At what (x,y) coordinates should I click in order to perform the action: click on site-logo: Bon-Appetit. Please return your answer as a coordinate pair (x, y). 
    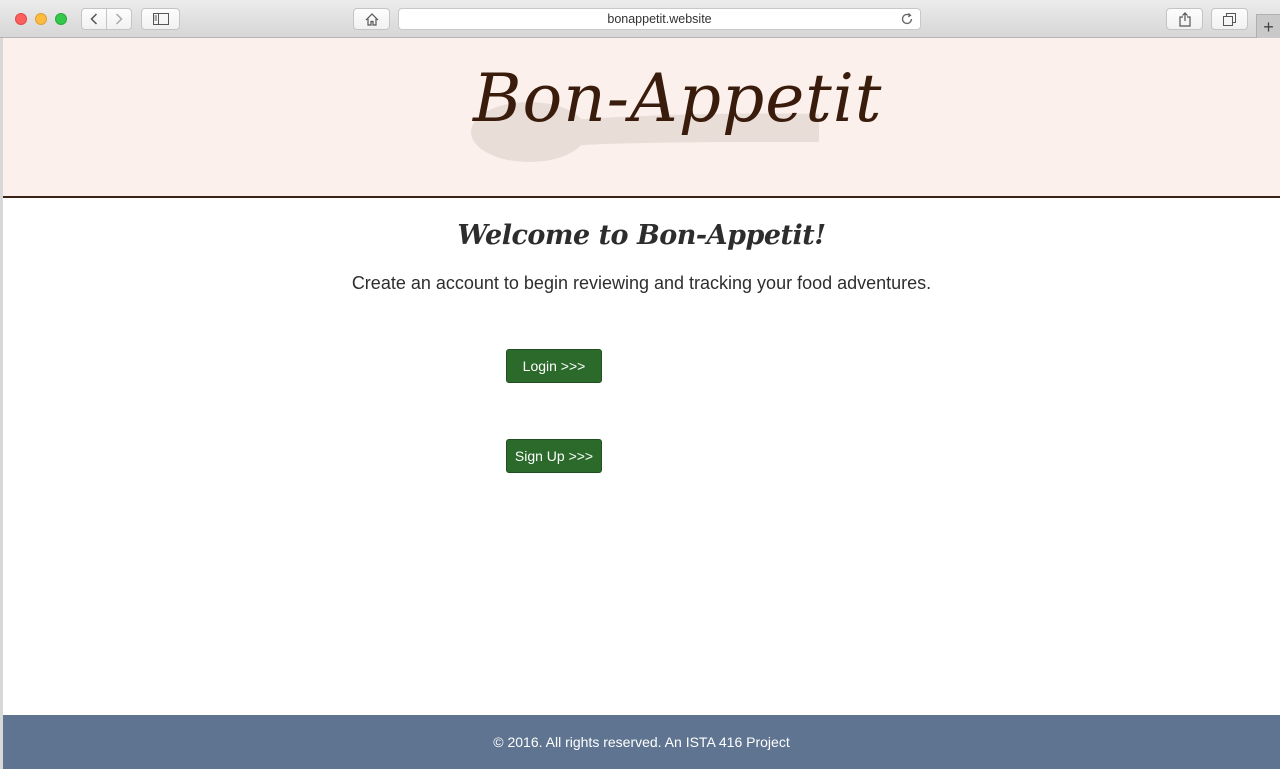
    Looking at the image, I should click on (676, 115).